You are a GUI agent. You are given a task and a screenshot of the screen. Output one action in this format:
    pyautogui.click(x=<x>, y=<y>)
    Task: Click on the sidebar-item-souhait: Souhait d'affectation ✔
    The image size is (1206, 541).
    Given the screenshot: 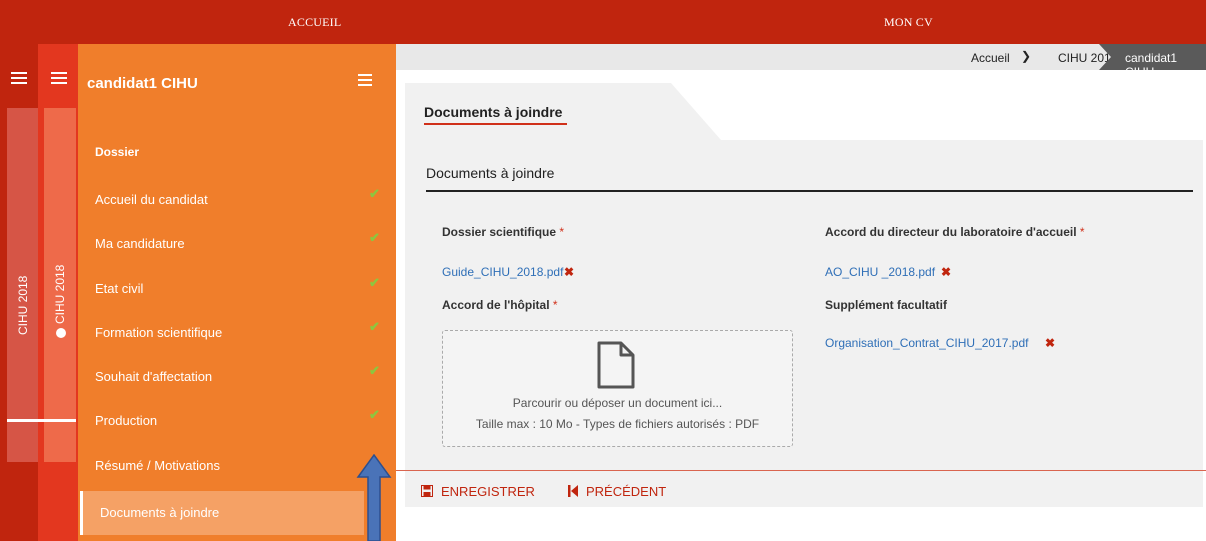 What is the action you would take?
    pyautogui.click(x=237, y=377)
    